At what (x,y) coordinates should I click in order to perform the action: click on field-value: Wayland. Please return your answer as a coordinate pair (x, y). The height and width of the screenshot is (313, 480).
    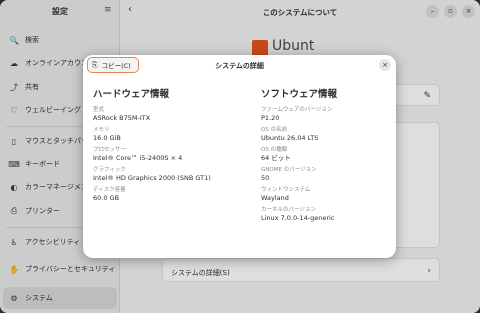
    Looking at the image, I should click on (275, 198).